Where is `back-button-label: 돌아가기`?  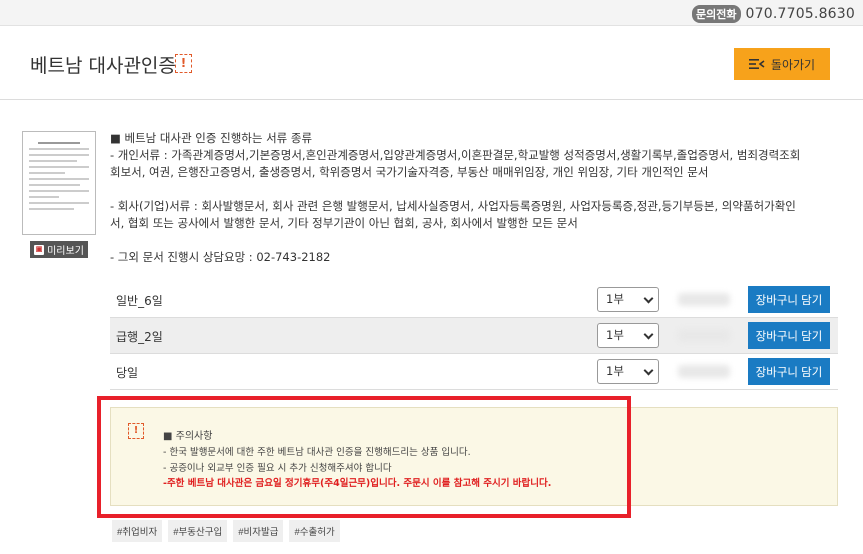
back-button-label: 돌아가기 is located at coordinates (793, 64).